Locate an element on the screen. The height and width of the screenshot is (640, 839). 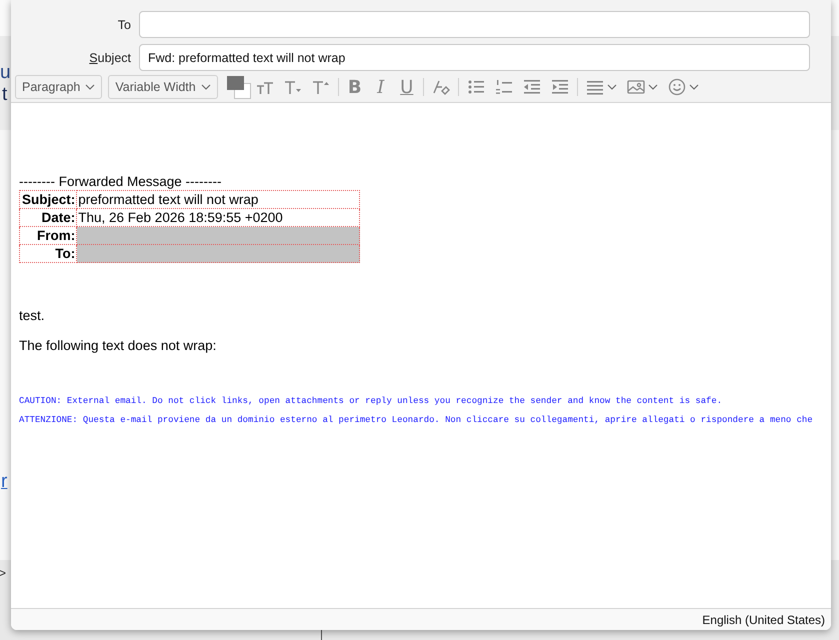
numbered-list-icon is located at coordinates (503, 87).